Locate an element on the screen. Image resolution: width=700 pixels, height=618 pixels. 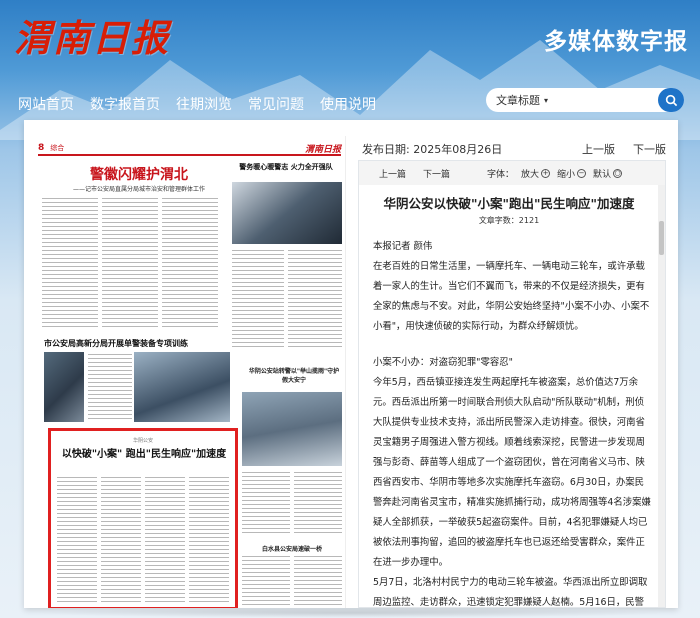
reader-toolbar: 上一篇 下一篇 字体： 放大 + 缩小 − 默认 ○ is located at coordinates (512, 173).